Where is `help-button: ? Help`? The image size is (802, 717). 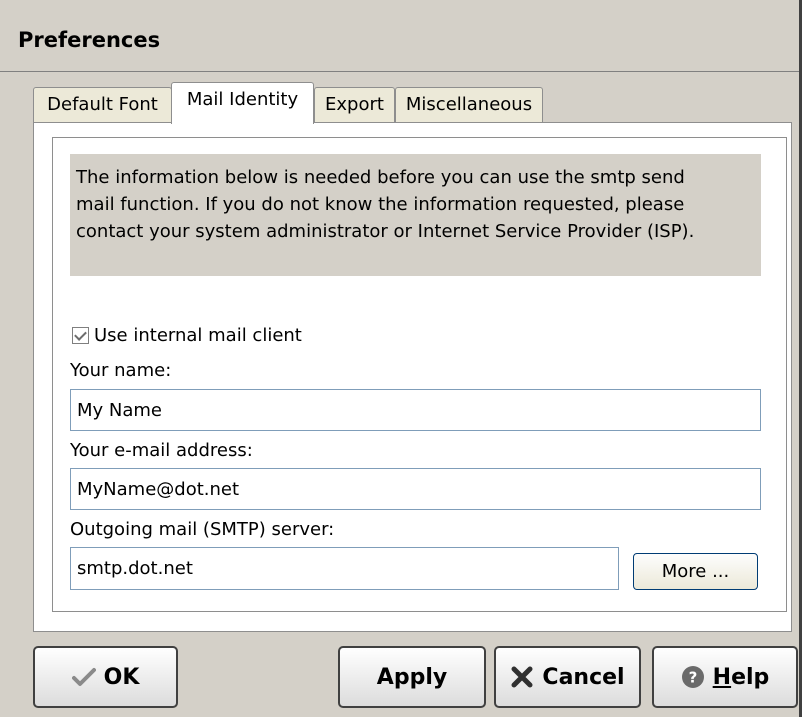
help-button: ? Help is located at coordinates (725, 677).